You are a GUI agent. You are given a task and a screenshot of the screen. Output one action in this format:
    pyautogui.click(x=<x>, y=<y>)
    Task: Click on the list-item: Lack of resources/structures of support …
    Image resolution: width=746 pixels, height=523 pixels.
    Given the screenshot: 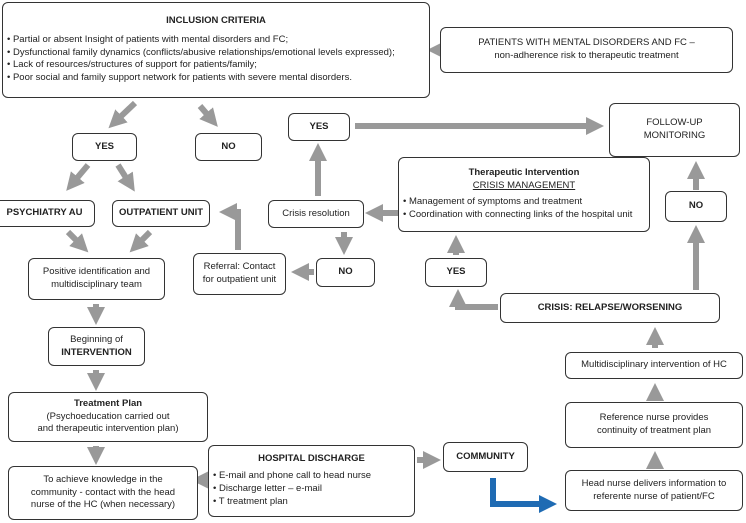 What is the action you would take?
    pyautogui.click(x=216, y=65)
    